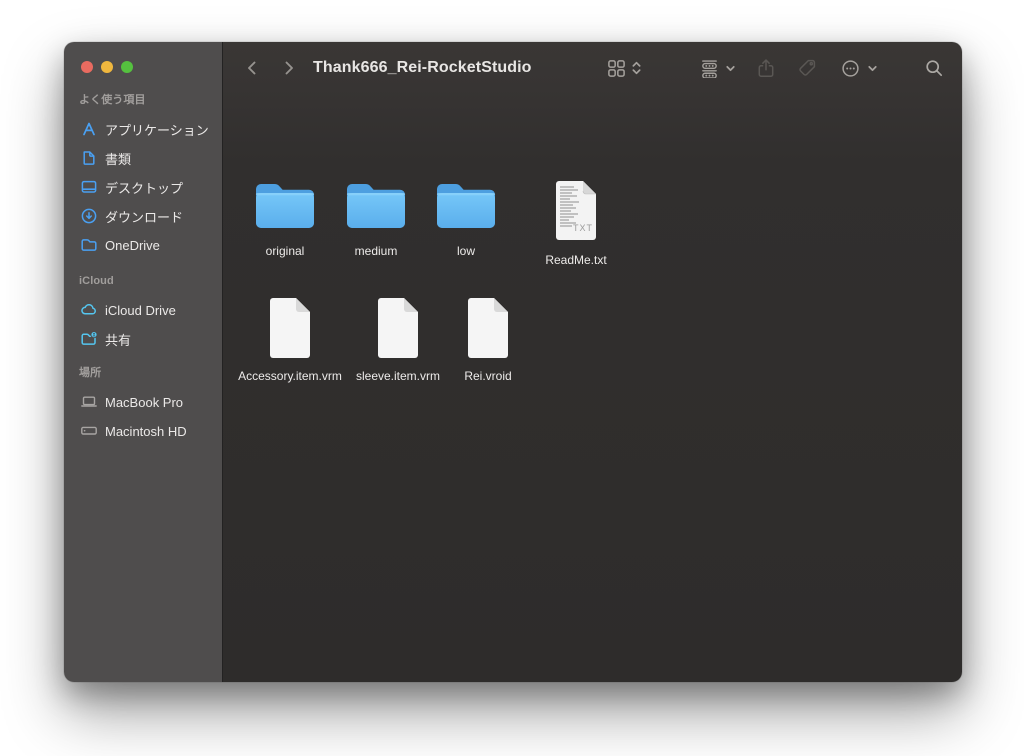  I want to click on cloud-icon, so click(89, 310).